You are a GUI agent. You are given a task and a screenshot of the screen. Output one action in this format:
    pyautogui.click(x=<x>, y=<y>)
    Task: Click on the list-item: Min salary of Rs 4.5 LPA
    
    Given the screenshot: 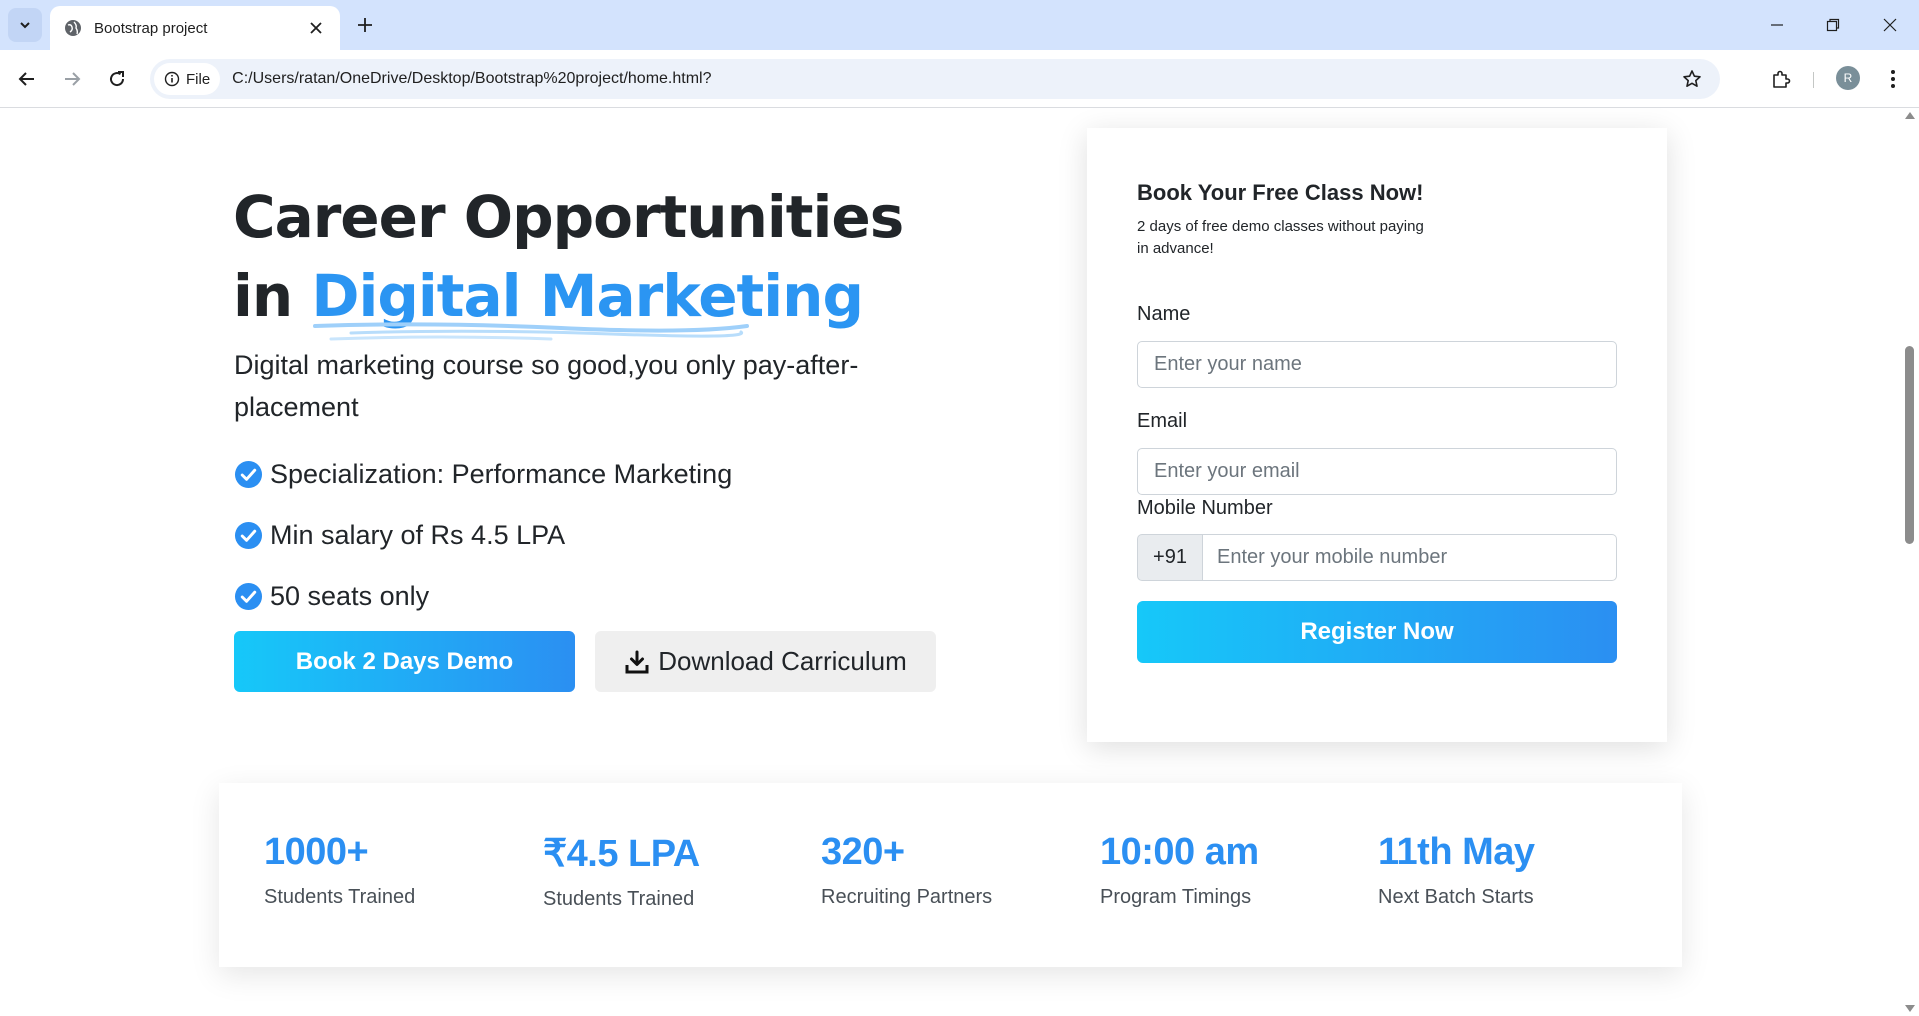 What is the action you would take?
    pyautogui.click(x=483, y=535)
    